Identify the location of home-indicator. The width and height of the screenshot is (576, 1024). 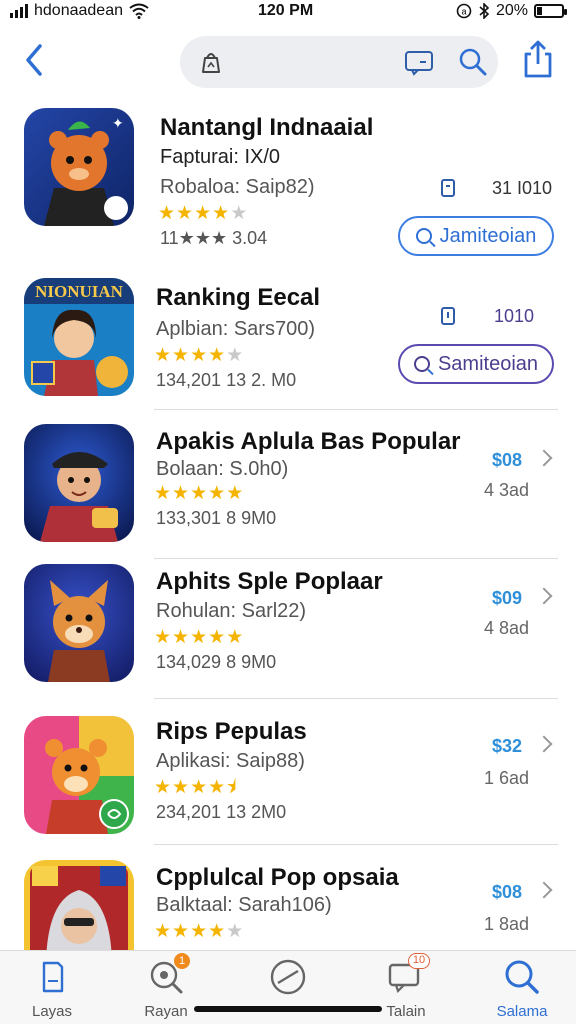
(288, 1009).